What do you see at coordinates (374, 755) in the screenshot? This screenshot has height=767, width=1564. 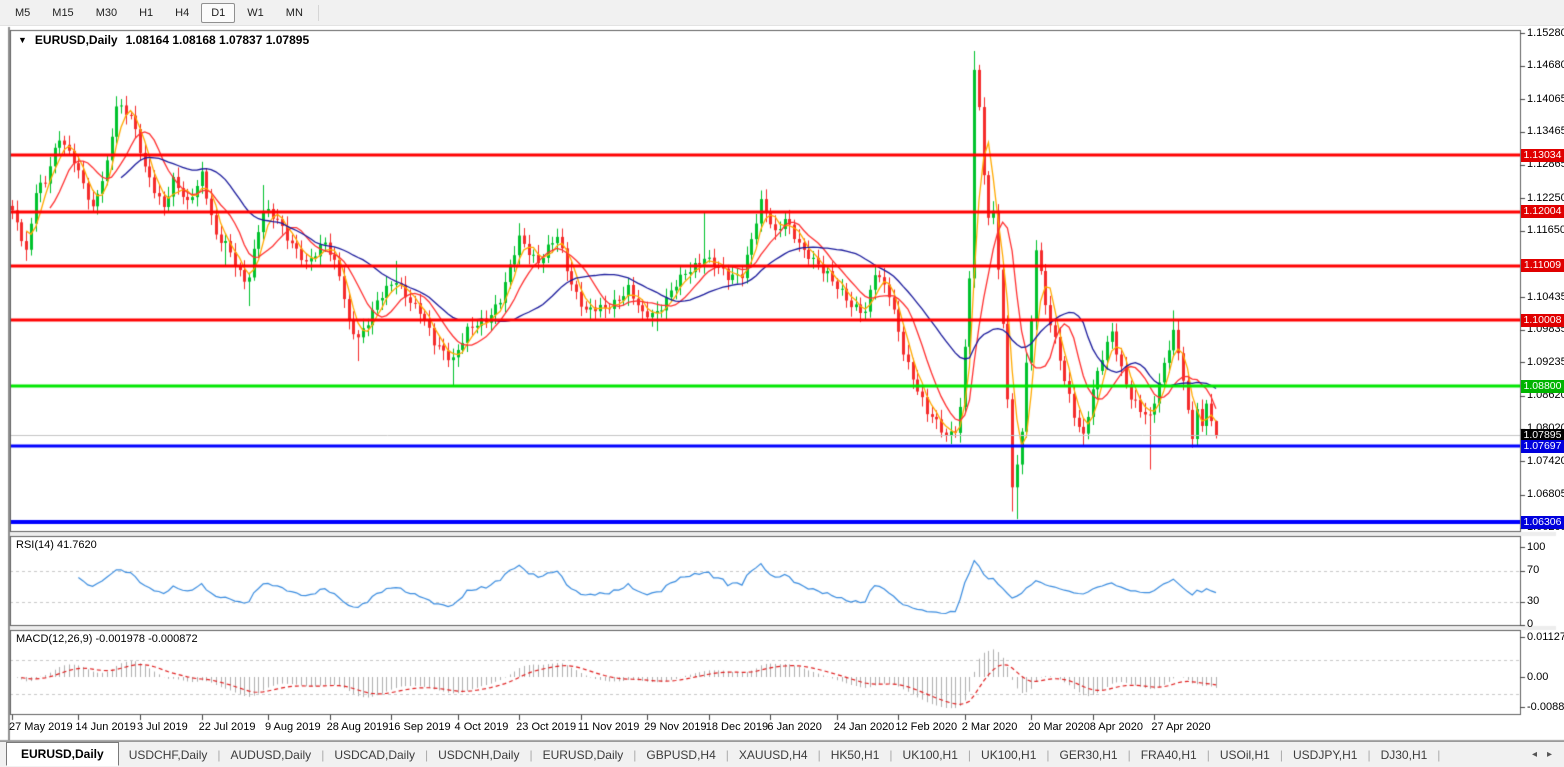 I see `chart-tab-USDCAD-Daily: USDCAD,Daily` at bounding box center [374, 755].